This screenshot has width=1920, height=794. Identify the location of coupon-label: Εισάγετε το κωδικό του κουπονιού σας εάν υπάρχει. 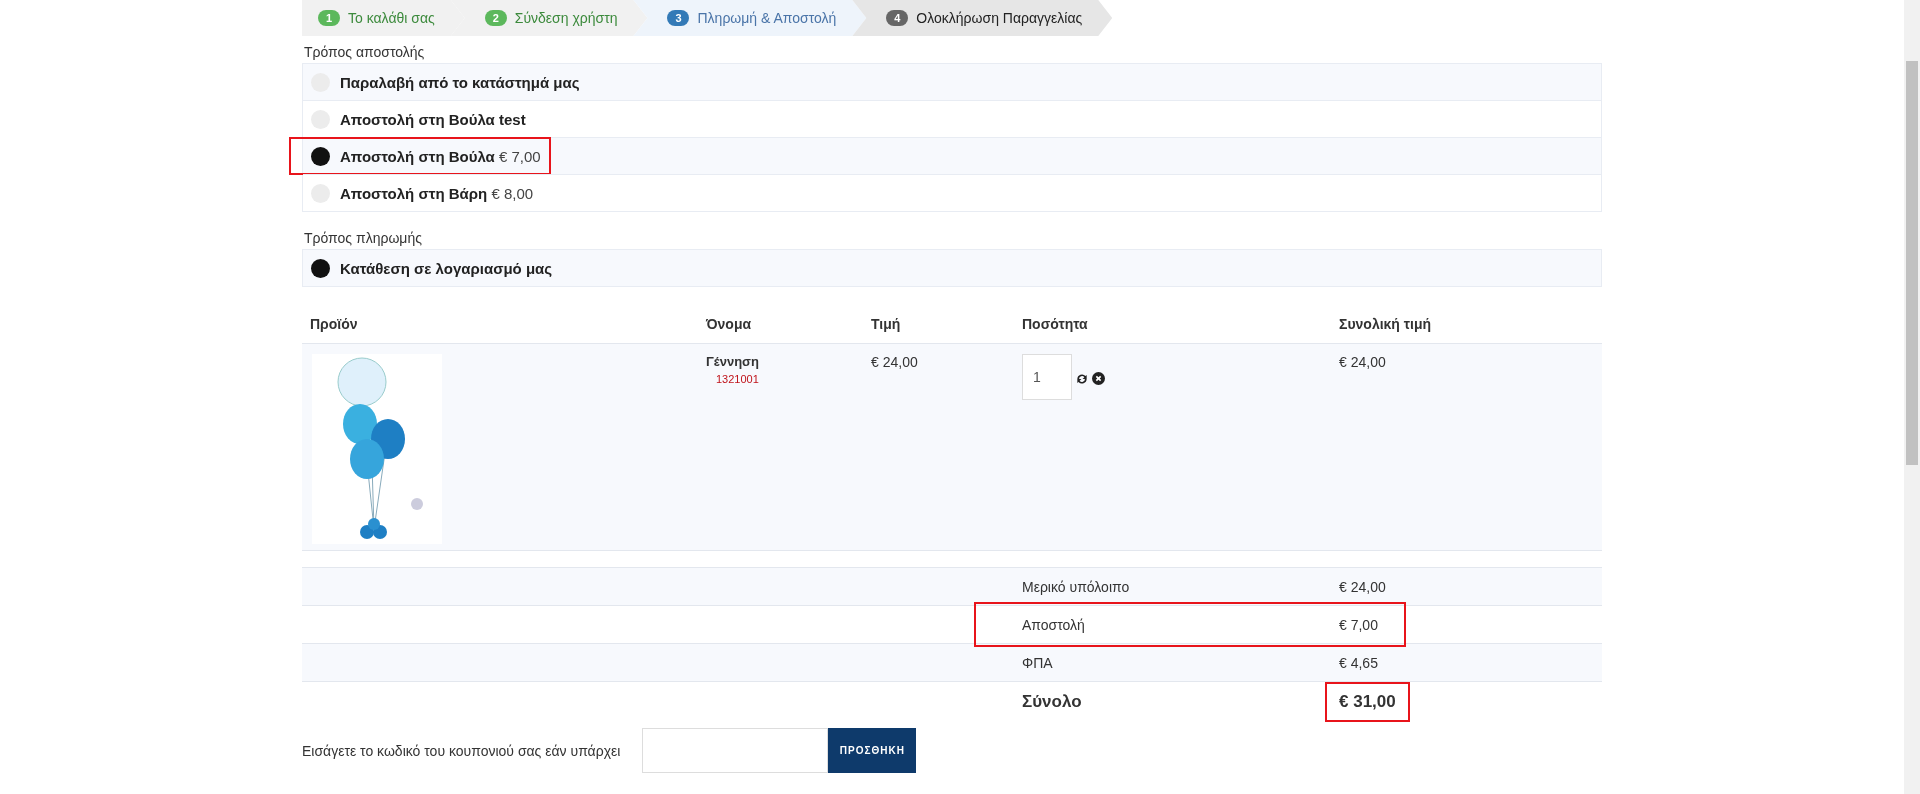
(461, 750).